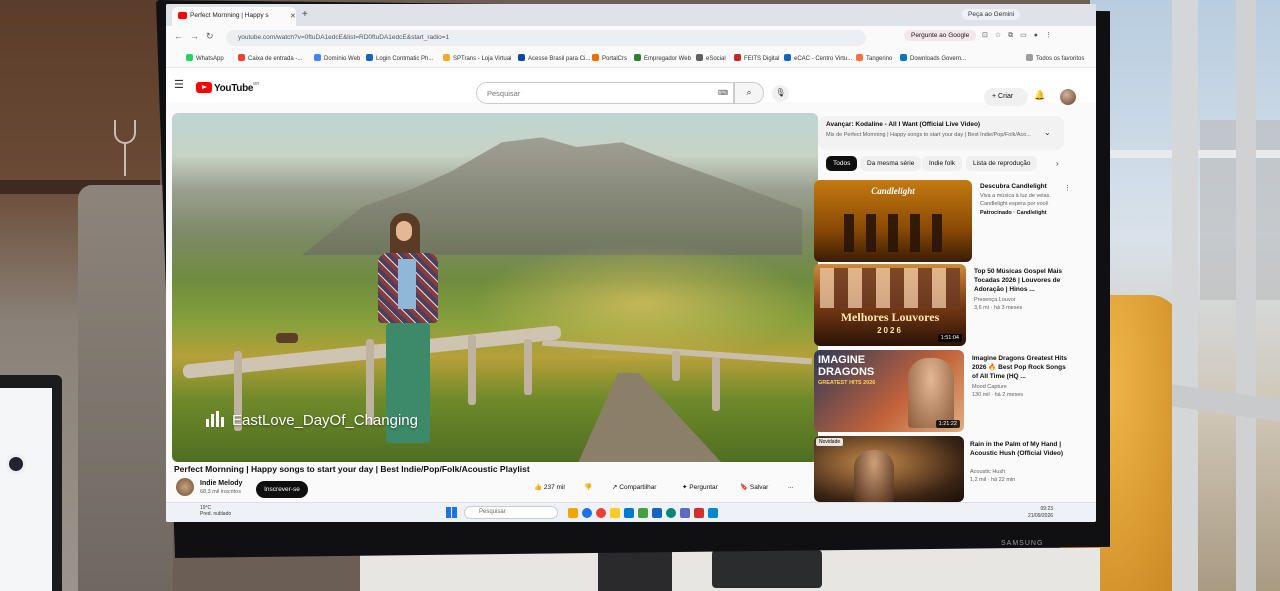  Describe the element at coordinates (293, 16) in the screenshot. I see `close-tab-icon: ✕` at that location.